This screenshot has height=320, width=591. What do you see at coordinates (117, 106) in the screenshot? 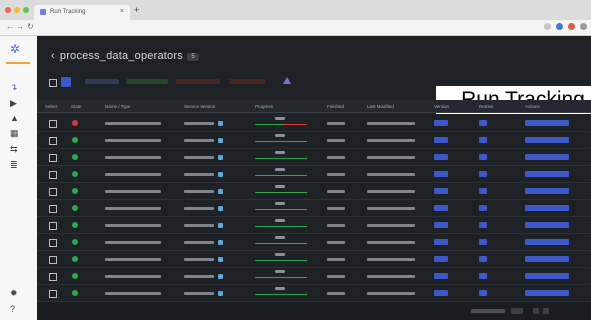
I see `col-name: Name / Type` at bounding box center [117, 106].